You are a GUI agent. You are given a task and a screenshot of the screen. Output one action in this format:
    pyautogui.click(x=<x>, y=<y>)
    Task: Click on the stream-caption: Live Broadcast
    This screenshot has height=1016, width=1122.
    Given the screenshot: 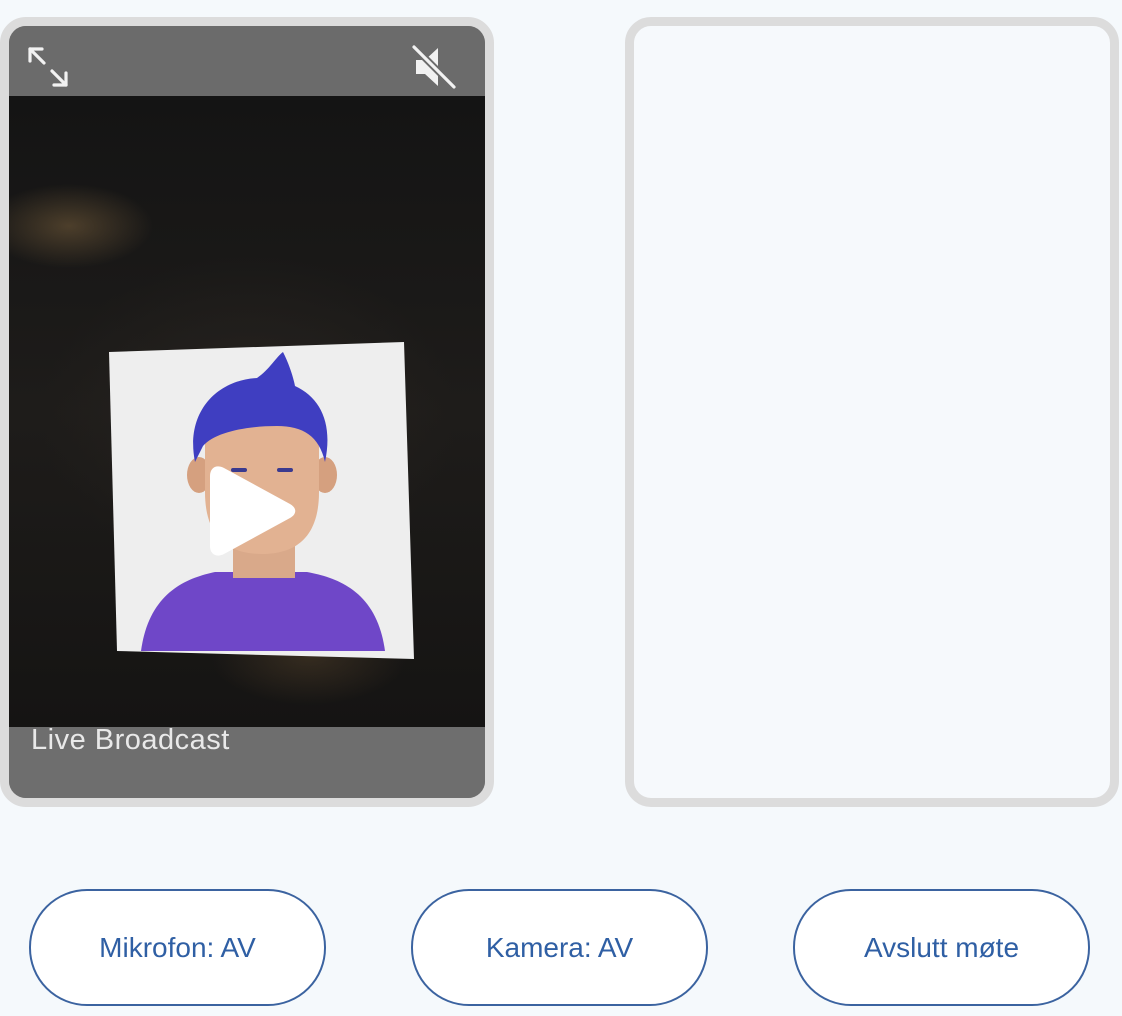 What is the action you would take?
    pyautogui.click(x=130, y=740)
    